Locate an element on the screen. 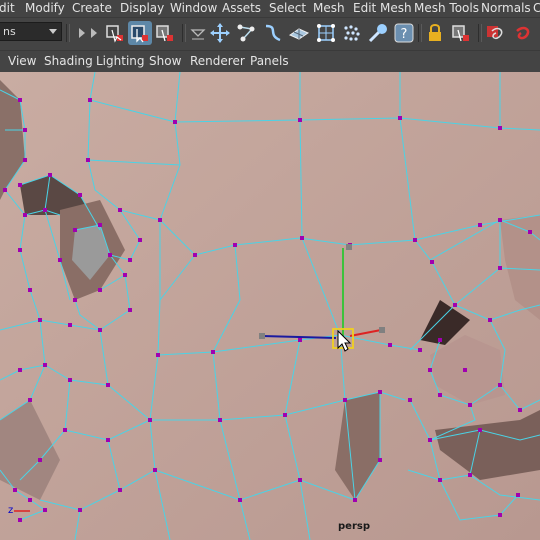 This screenshot has height=540, width=540. status-line-toolbar: ns ? is located at coordinates (270, 33).